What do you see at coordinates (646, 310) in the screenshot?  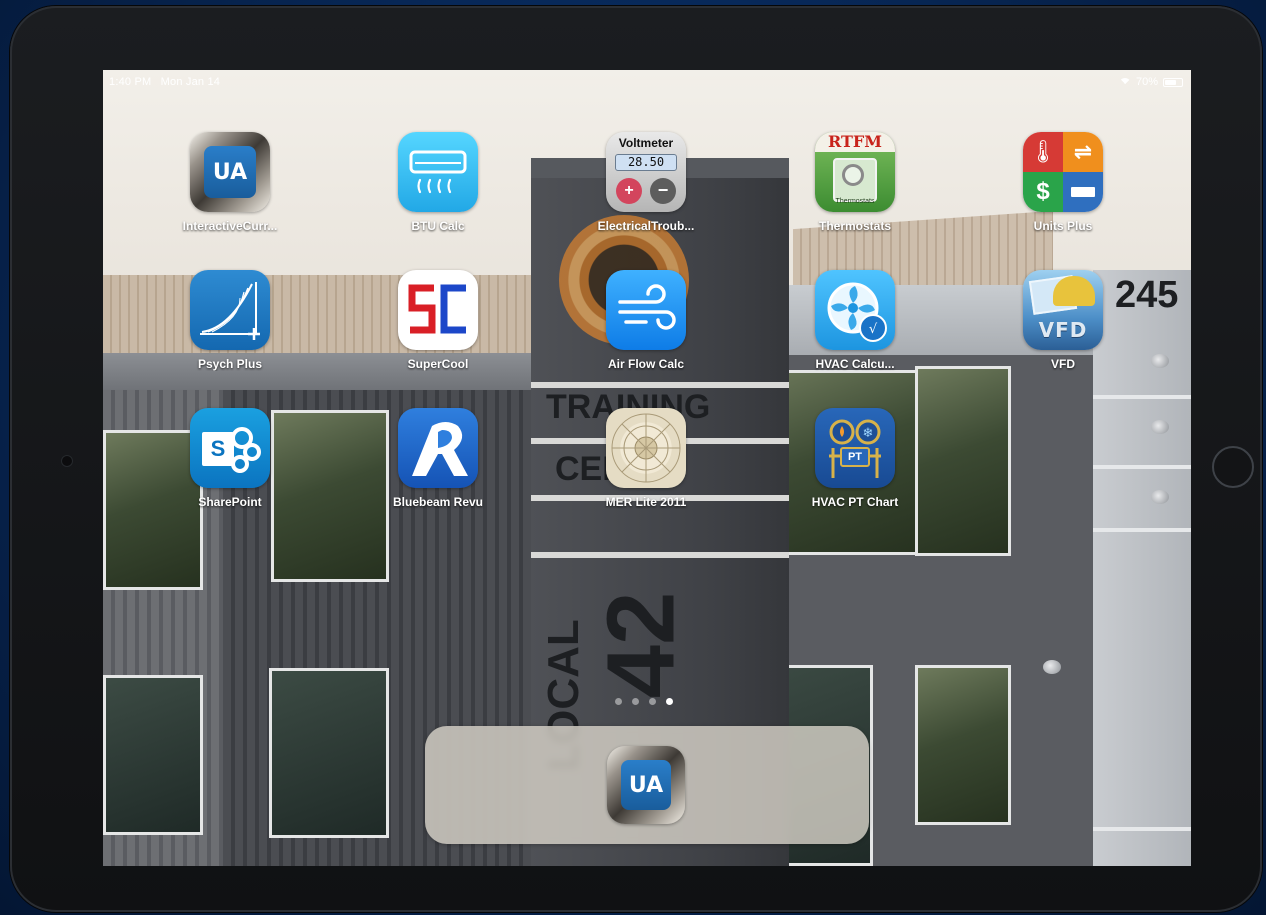 I see `wind-icon` at bounding box center [646, 310].